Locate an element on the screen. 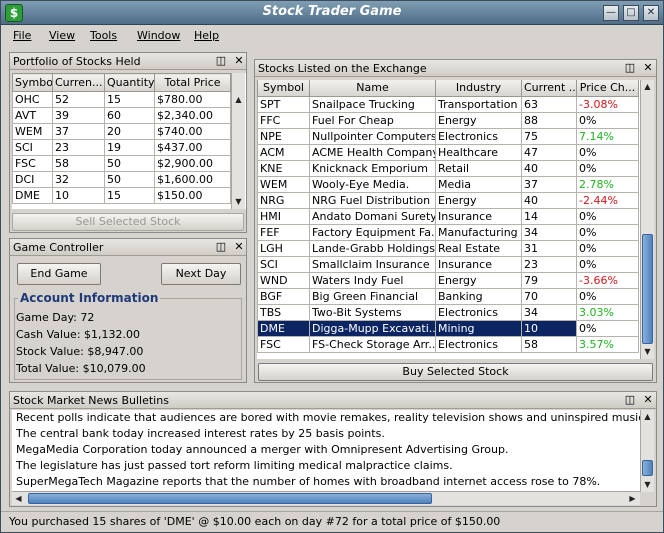 The height and width of the screenshot is (533, 664). table-row: WND Waters Indy Fuel Energy 79 -3.66% is located at coordinates (448, 280).